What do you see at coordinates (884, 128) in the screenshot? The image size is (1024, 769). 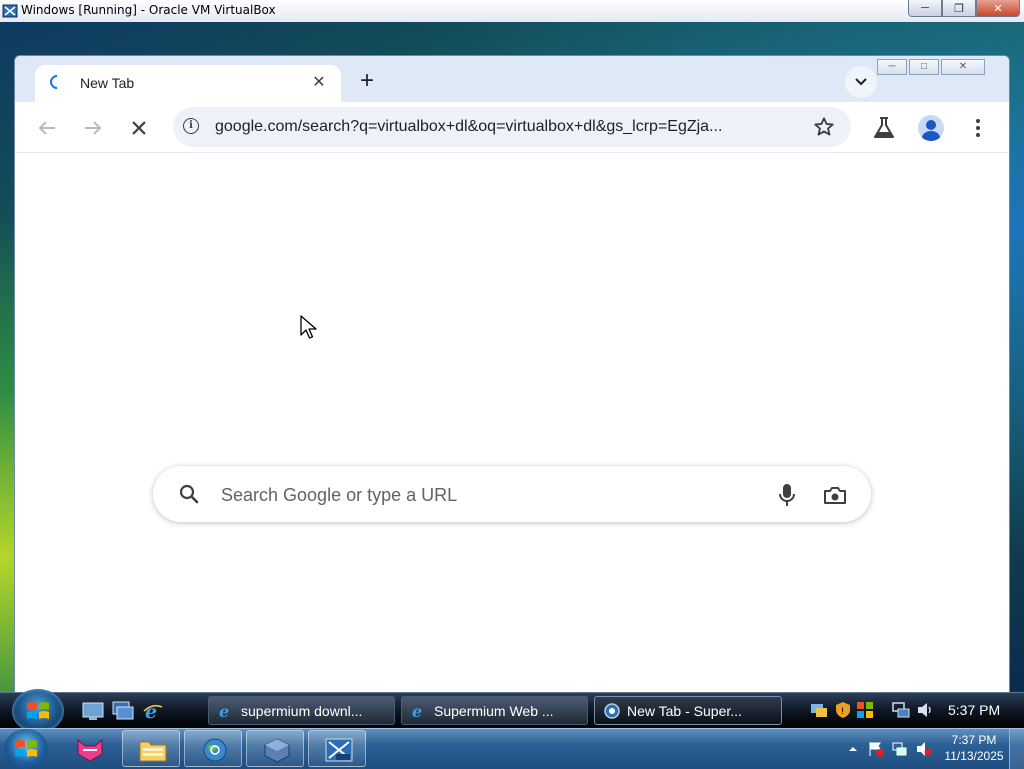 I see `labs-flask-icon` at bounding box center [884, 128].